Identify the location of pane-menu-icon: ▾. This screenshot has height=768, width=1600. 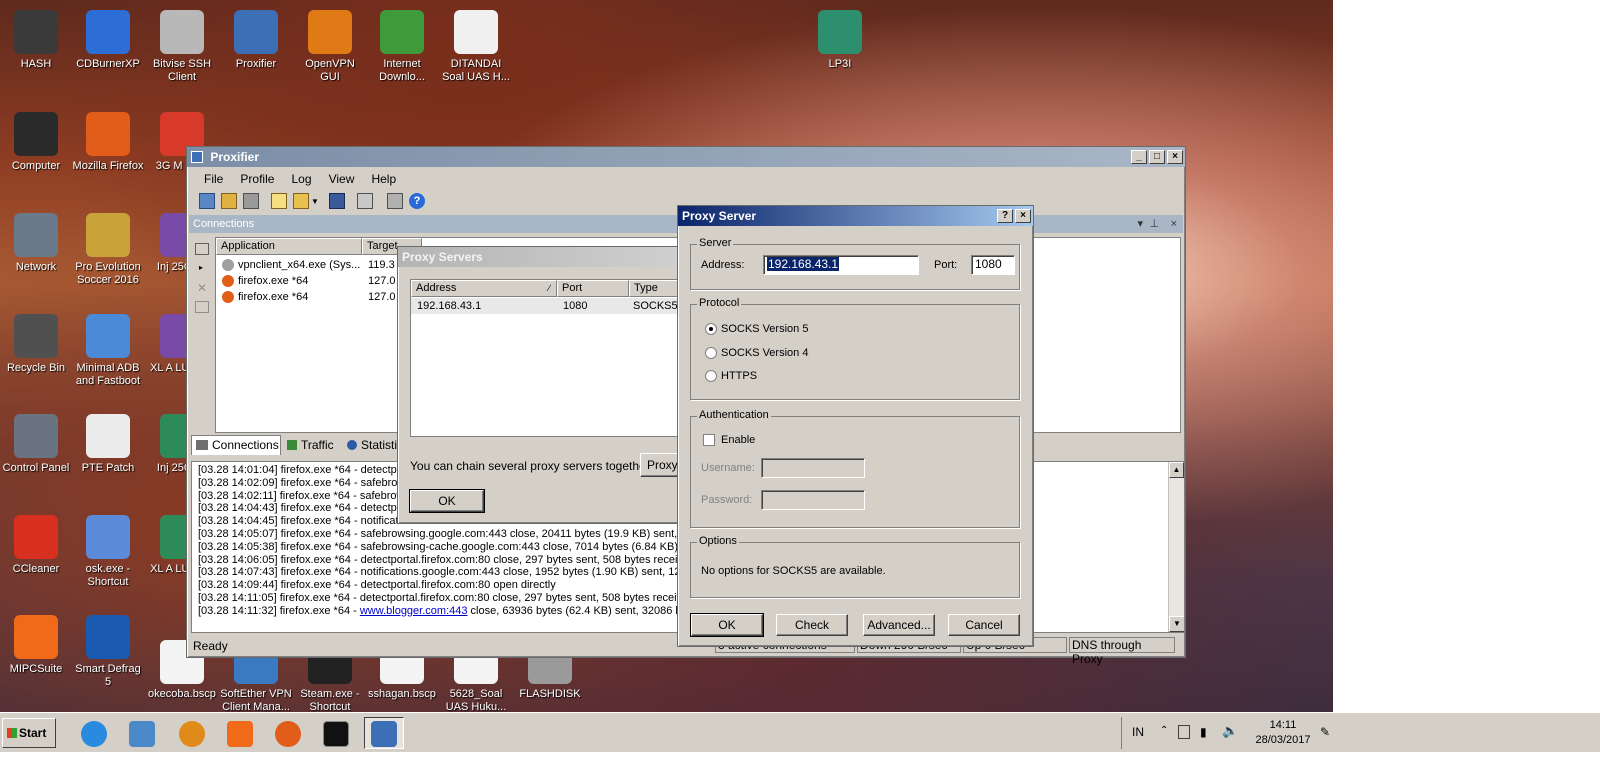
(1140, 224).